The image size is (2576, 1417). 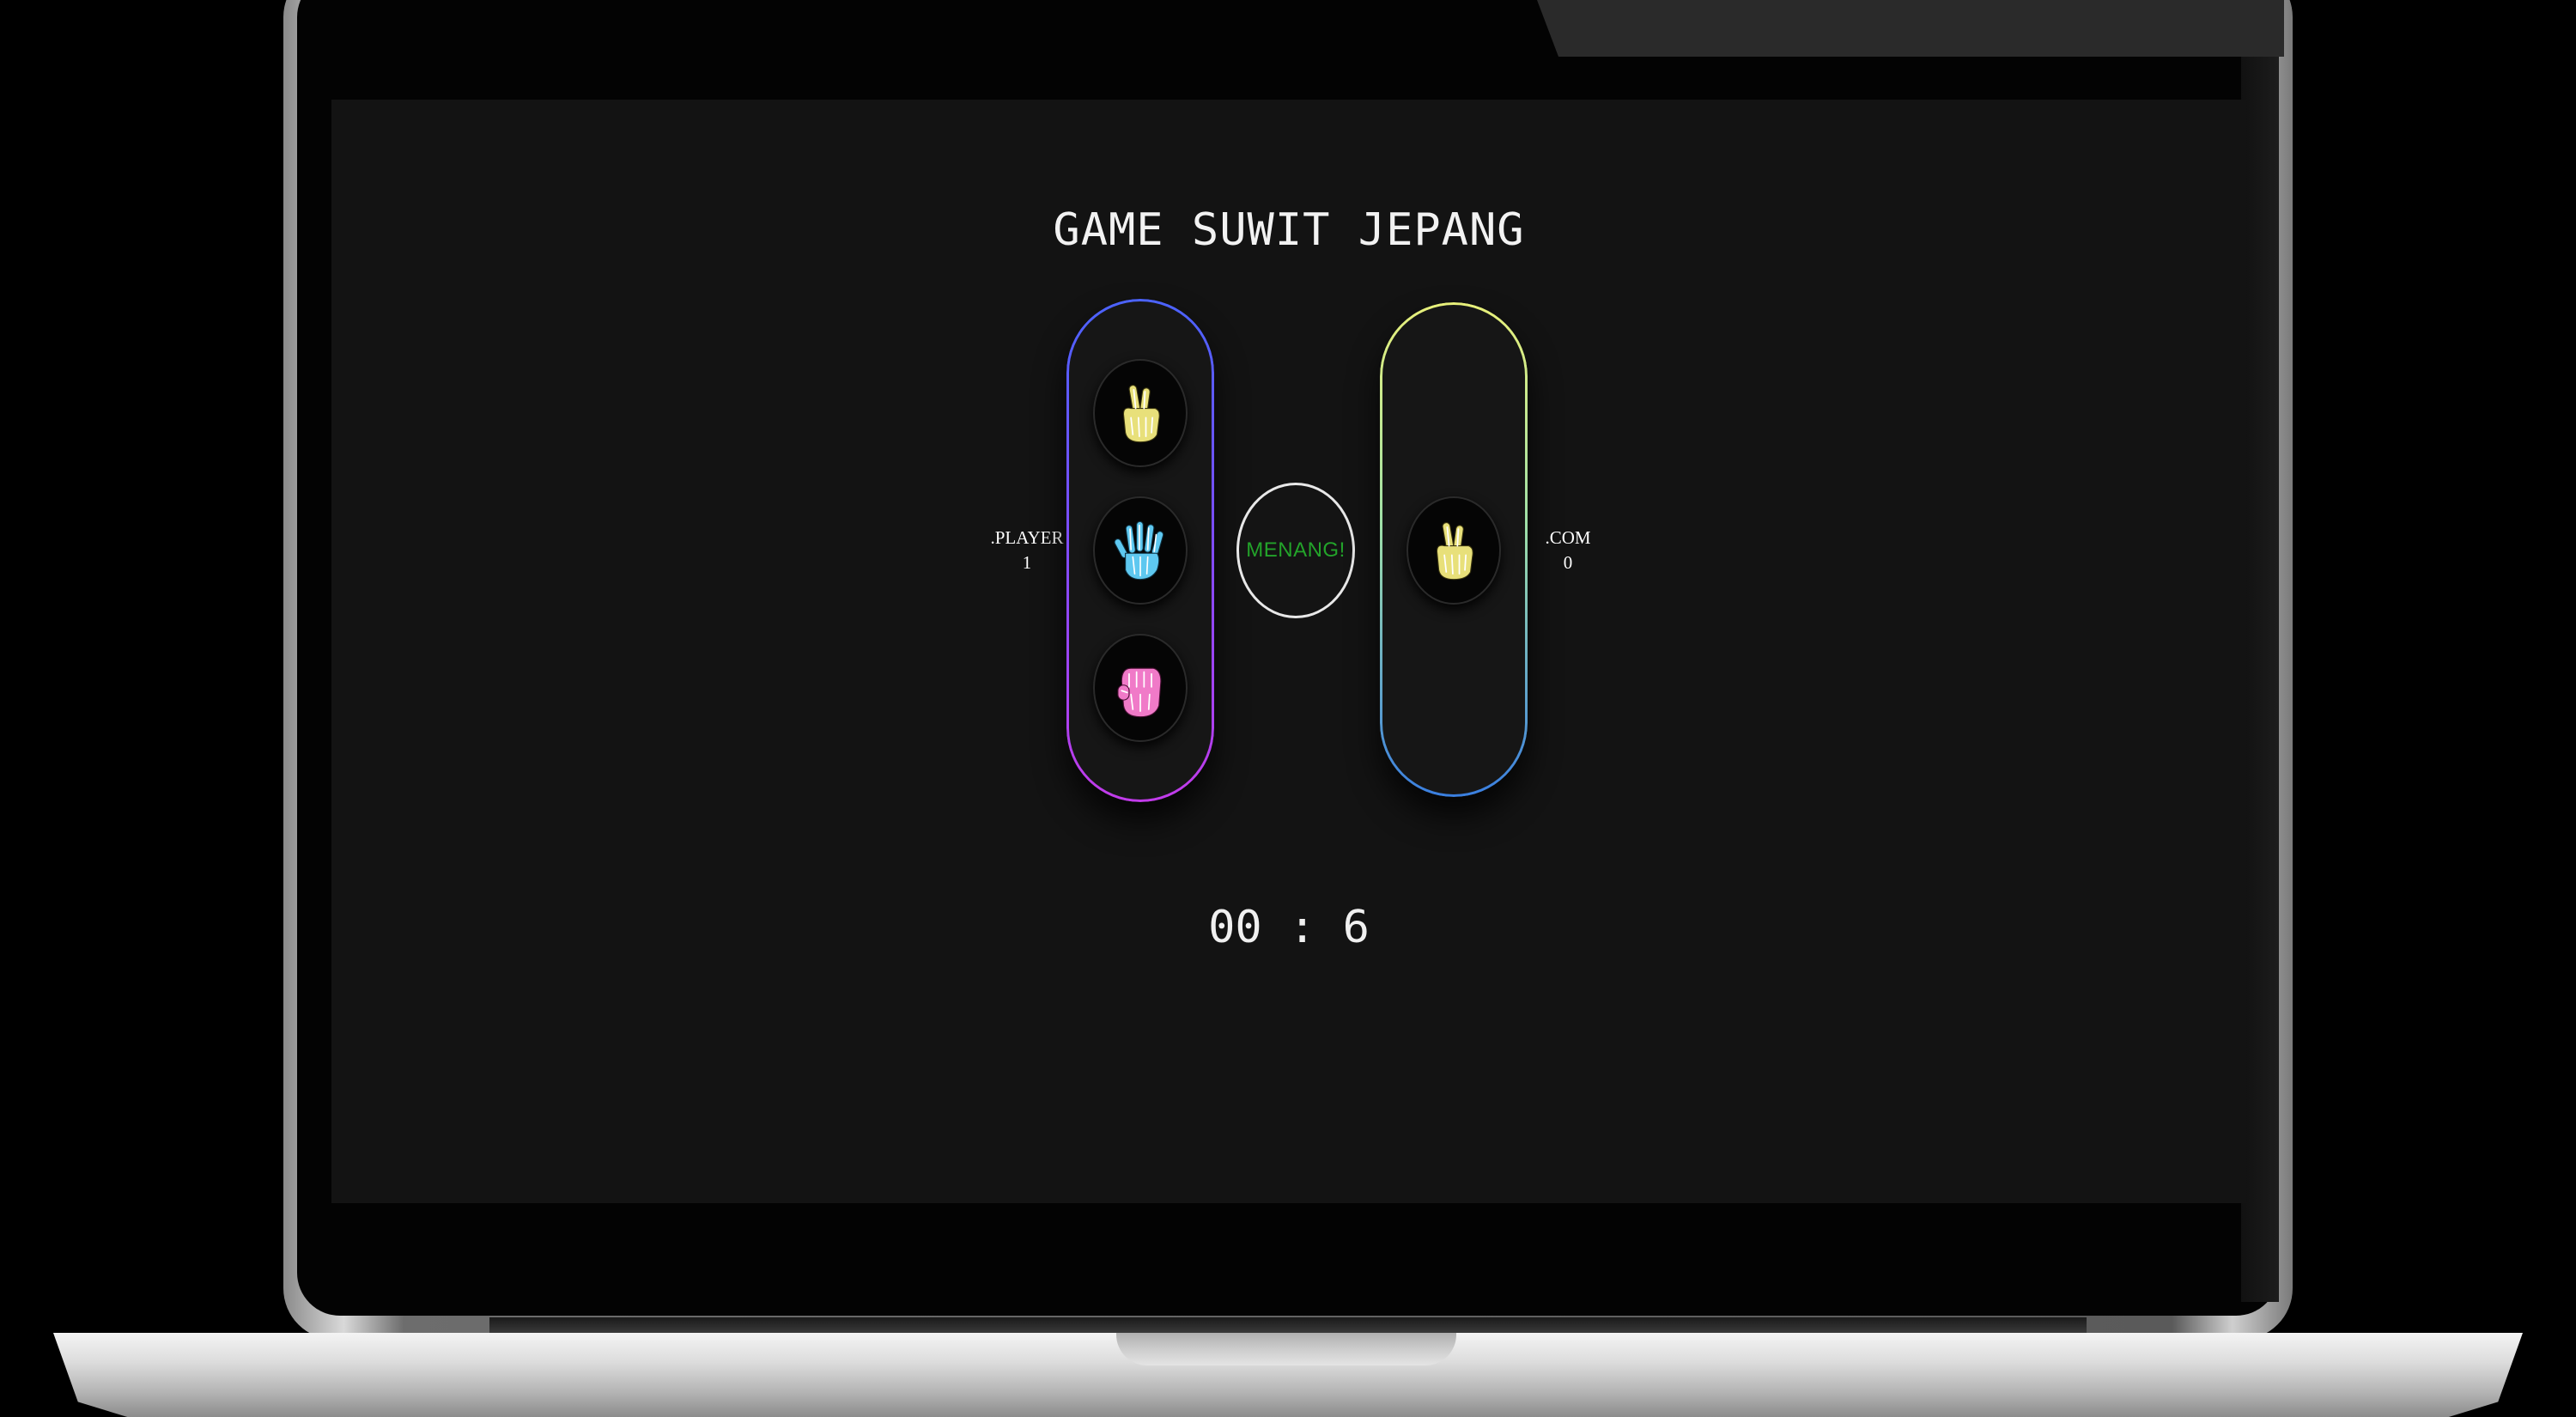 I want to click on com-choice-scissors, so click(x=1453, y=550).